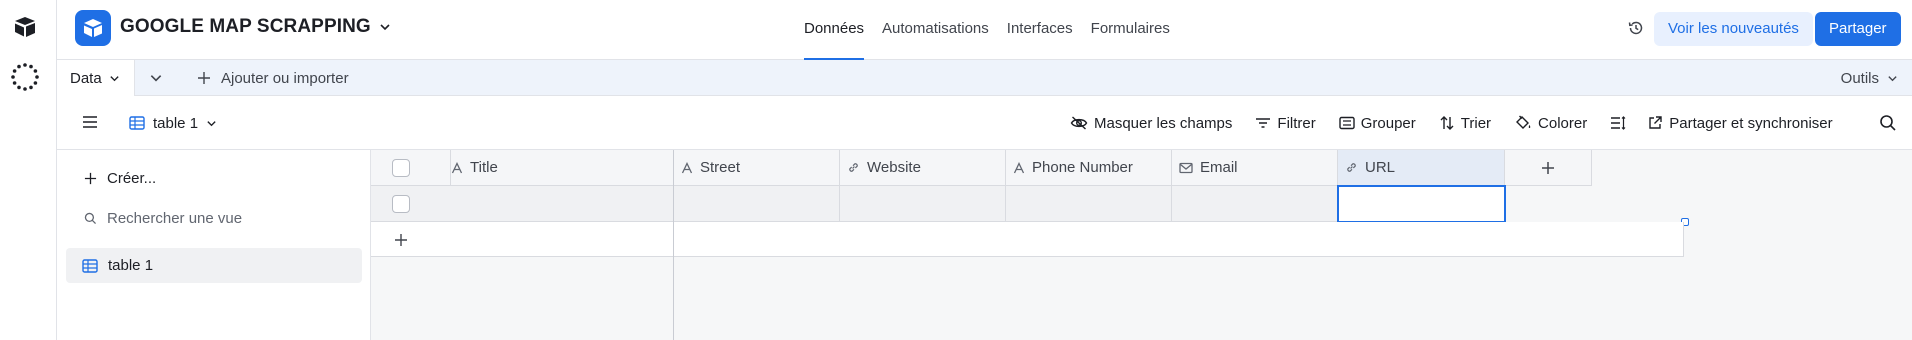 Image resolution: width=1912 pixels, height=340 pixels. Describe the element at coordinates (411, 168) in the screenshot. I see `select-all-header` at that location.